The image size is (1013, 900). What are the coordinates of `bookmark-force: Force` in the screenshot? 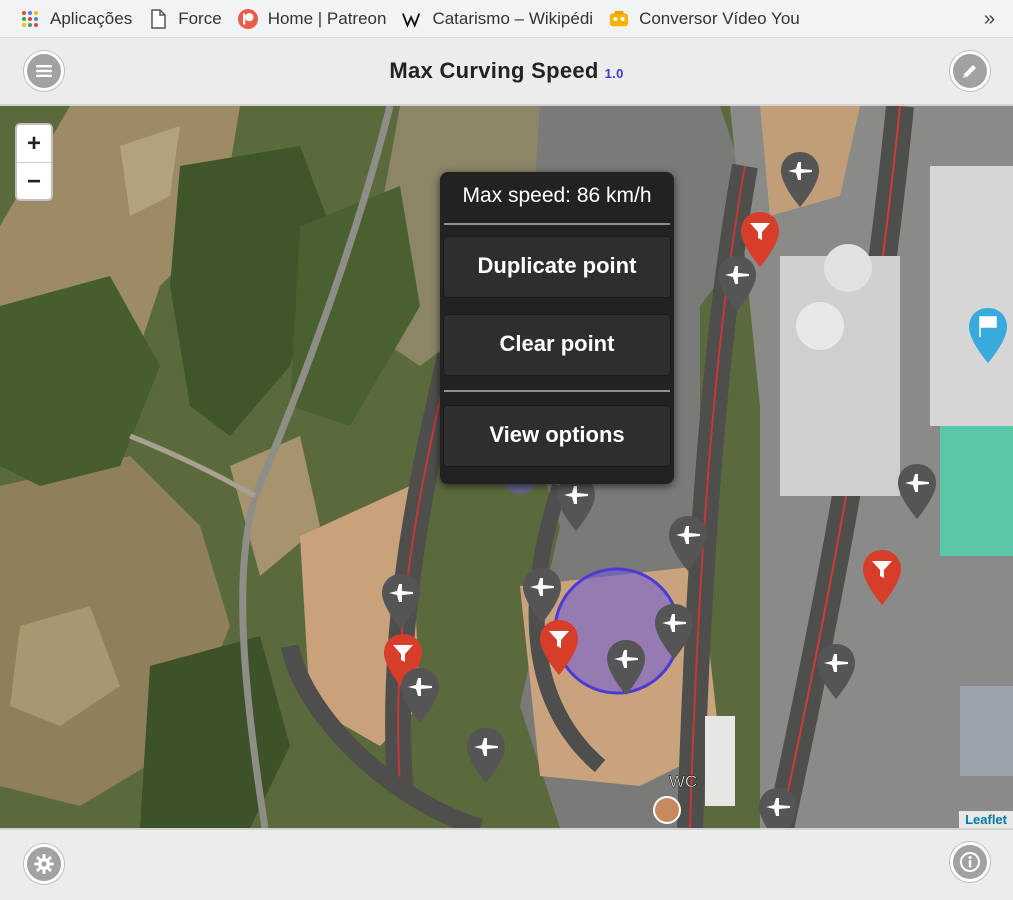 It's located at (185, 19).